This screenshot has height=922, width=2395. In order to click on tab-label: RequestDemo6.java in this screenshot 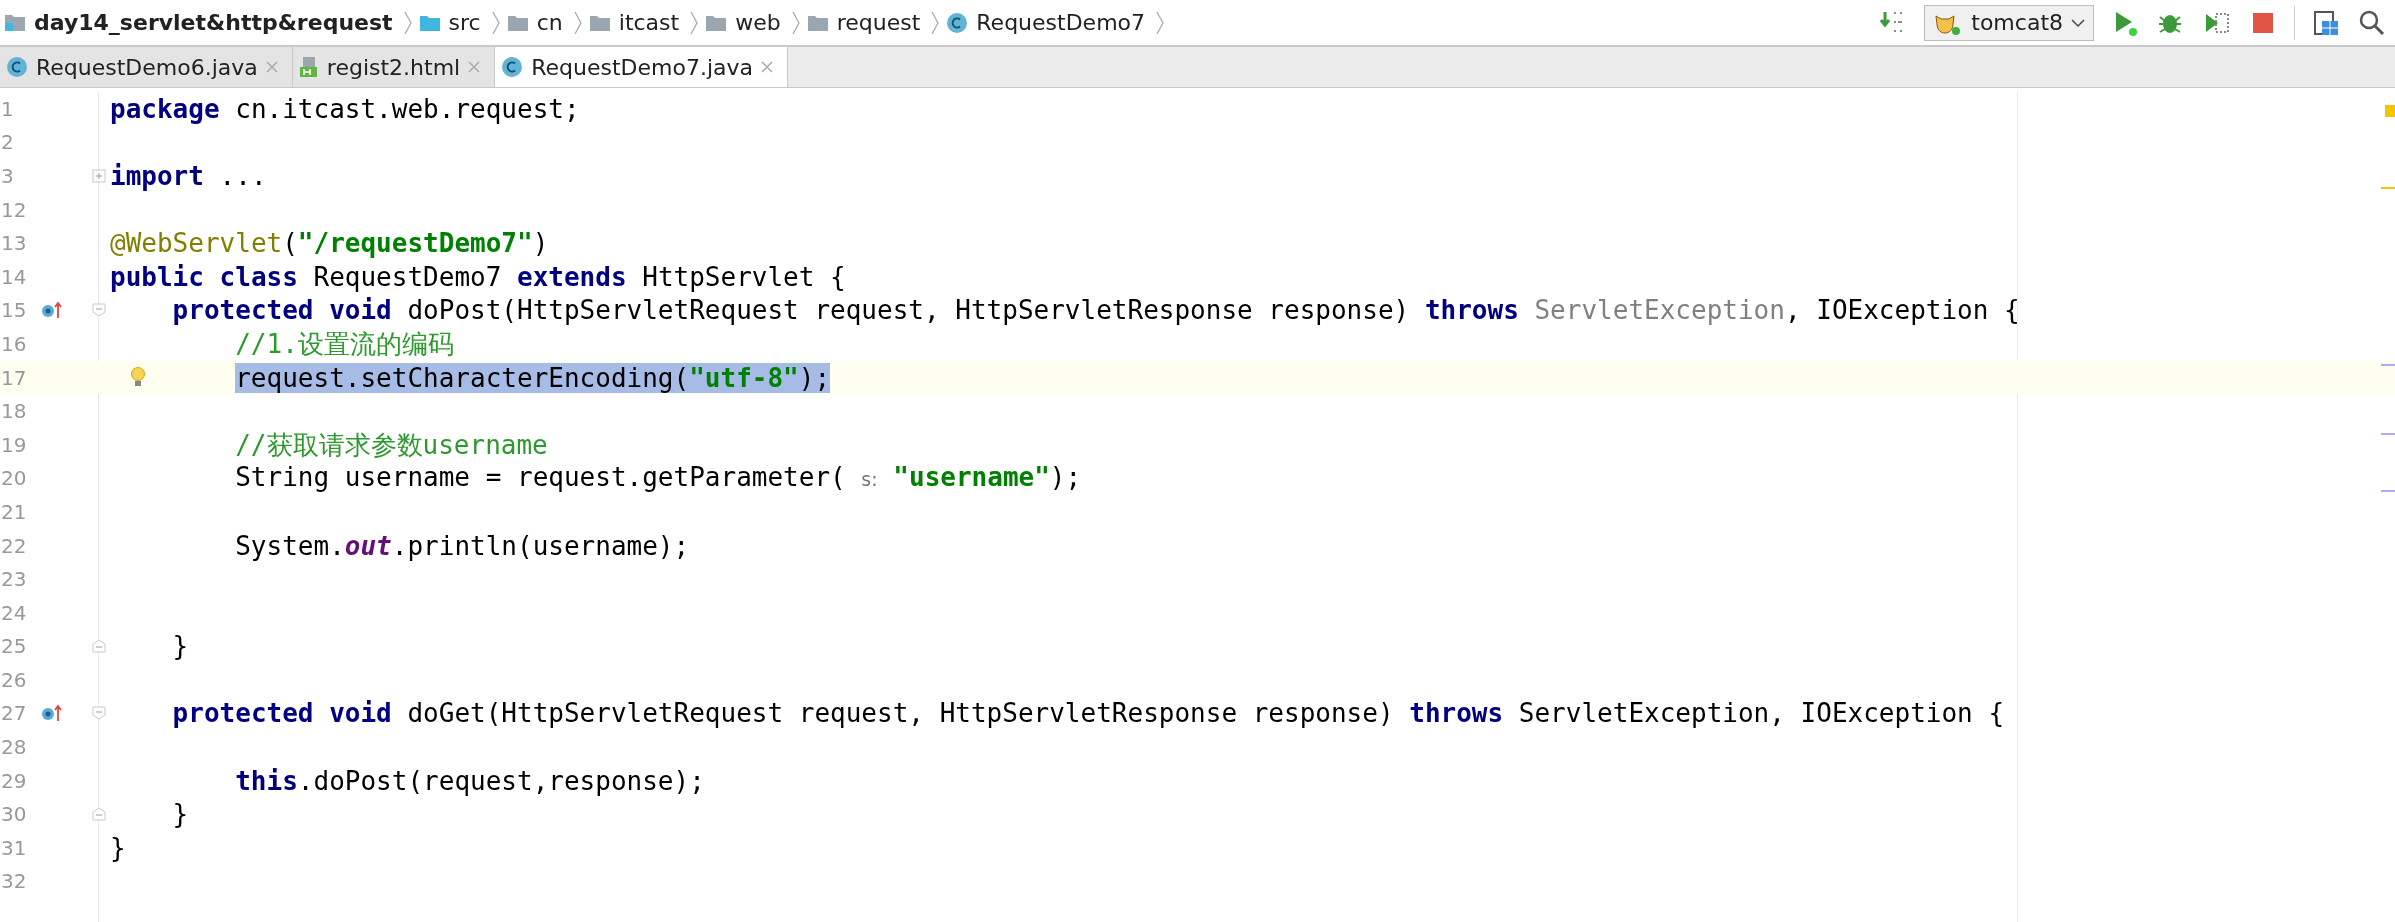, I will do `click(147, 67)`.